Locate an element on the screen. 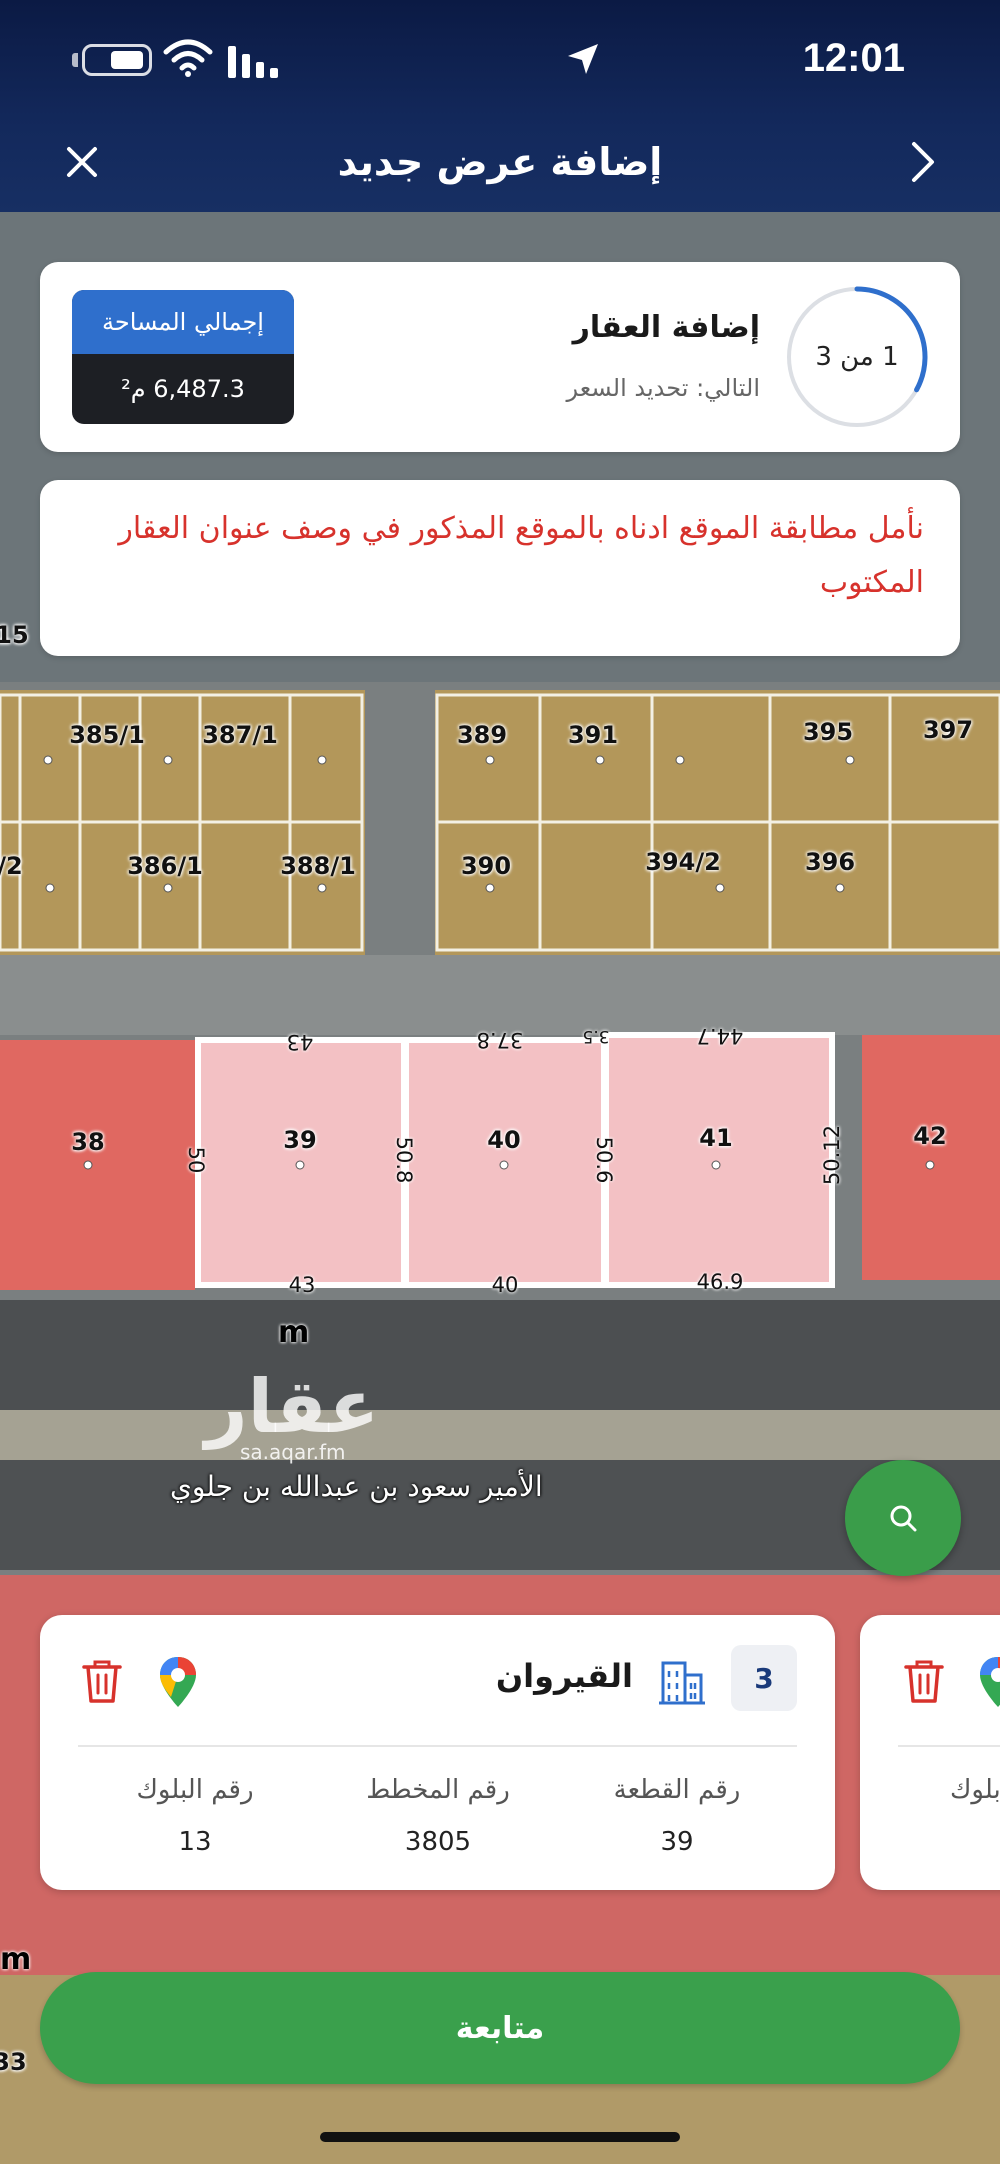 Image resolution: width=1000 pixels, height=2164 pixels. parcel-number: 40 is located at coordinates (504, 1140).